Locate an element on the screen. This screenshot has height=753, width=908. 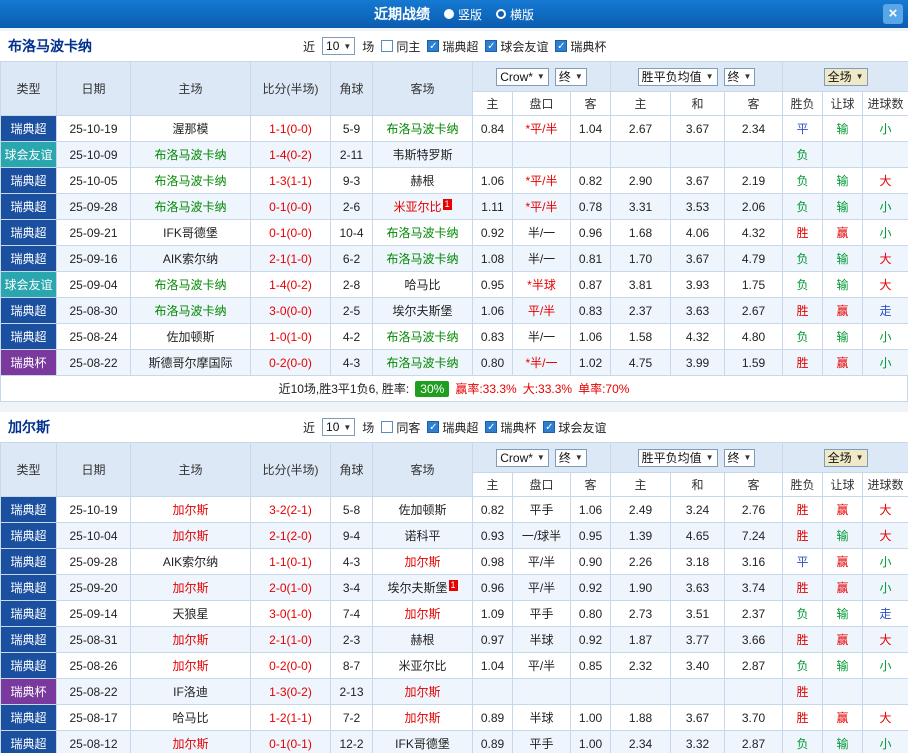
match-date-cell: 25-09-14 is located at coordinates (93, 613).